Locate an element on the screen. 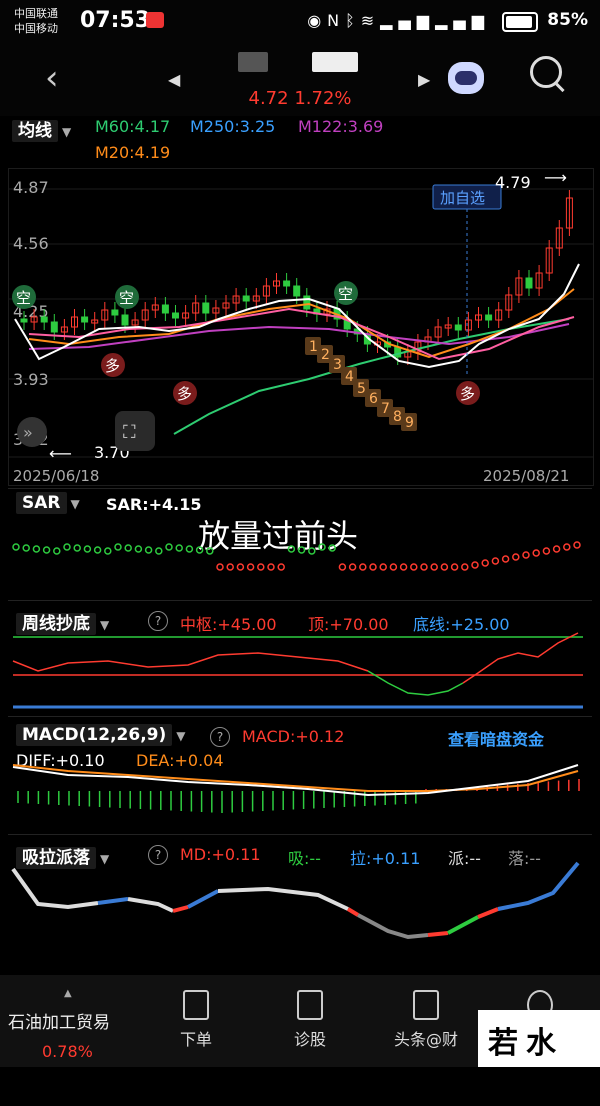 The height and width of the screenshot is (1106, 600). low-arrow-icon: ⟵ is located at coordinates (60, 453).